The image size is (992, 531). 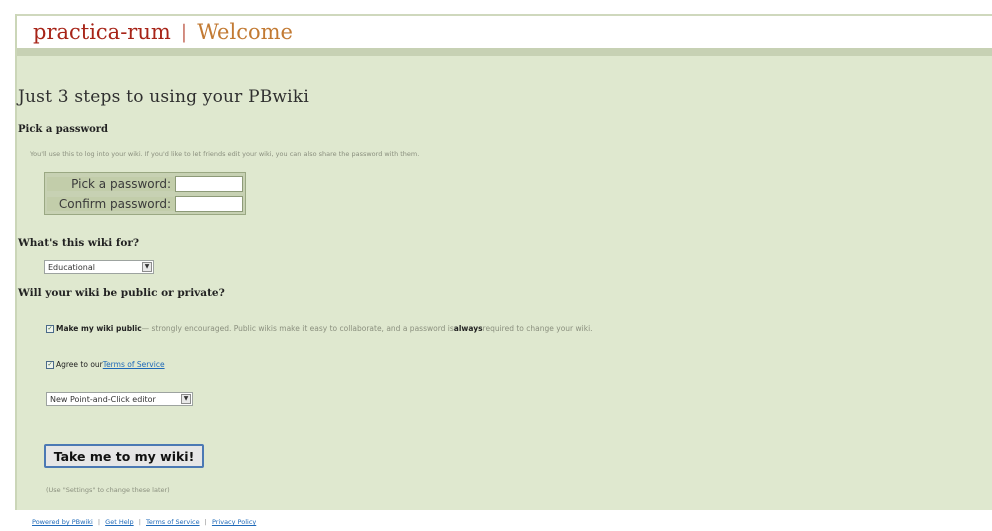 What do you see at coordinates (99, 267) in the screenshot?
I see `wiki-purpose-select: Educational ▼` at bounding box center [99, 267].